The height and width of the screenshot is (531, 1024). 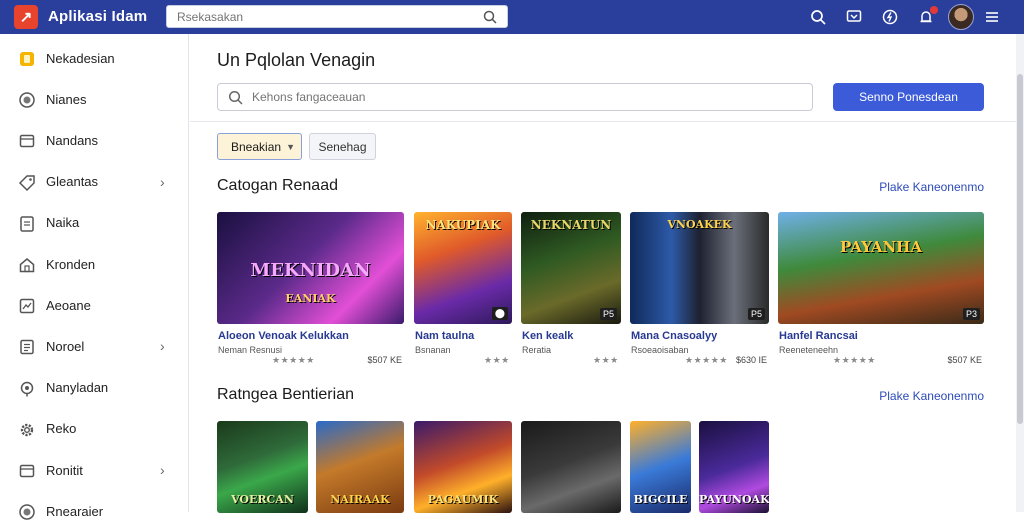 What do you see at coordinates (75, 511) in the screenshot?
I see `sidebar-item-label: Rnearaier` at bounding box center [75, 511].